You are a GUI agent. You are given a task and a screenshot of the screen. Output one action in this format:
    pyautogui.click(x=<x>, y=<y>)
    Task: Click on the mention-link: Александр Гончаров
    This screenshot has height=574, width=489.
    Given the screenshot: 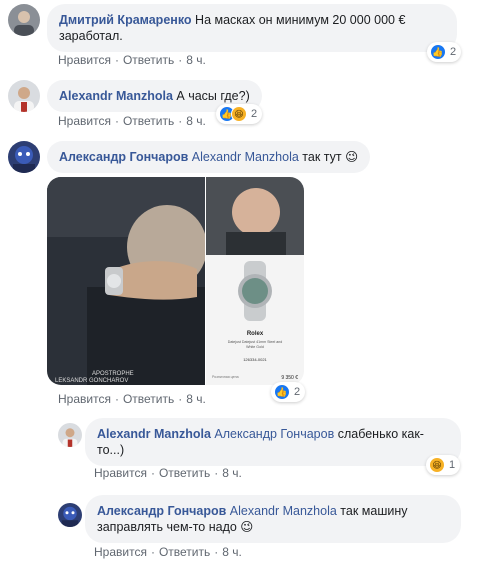 What is the action you would take?
    pyautogui.click(x=274, y=434)
    